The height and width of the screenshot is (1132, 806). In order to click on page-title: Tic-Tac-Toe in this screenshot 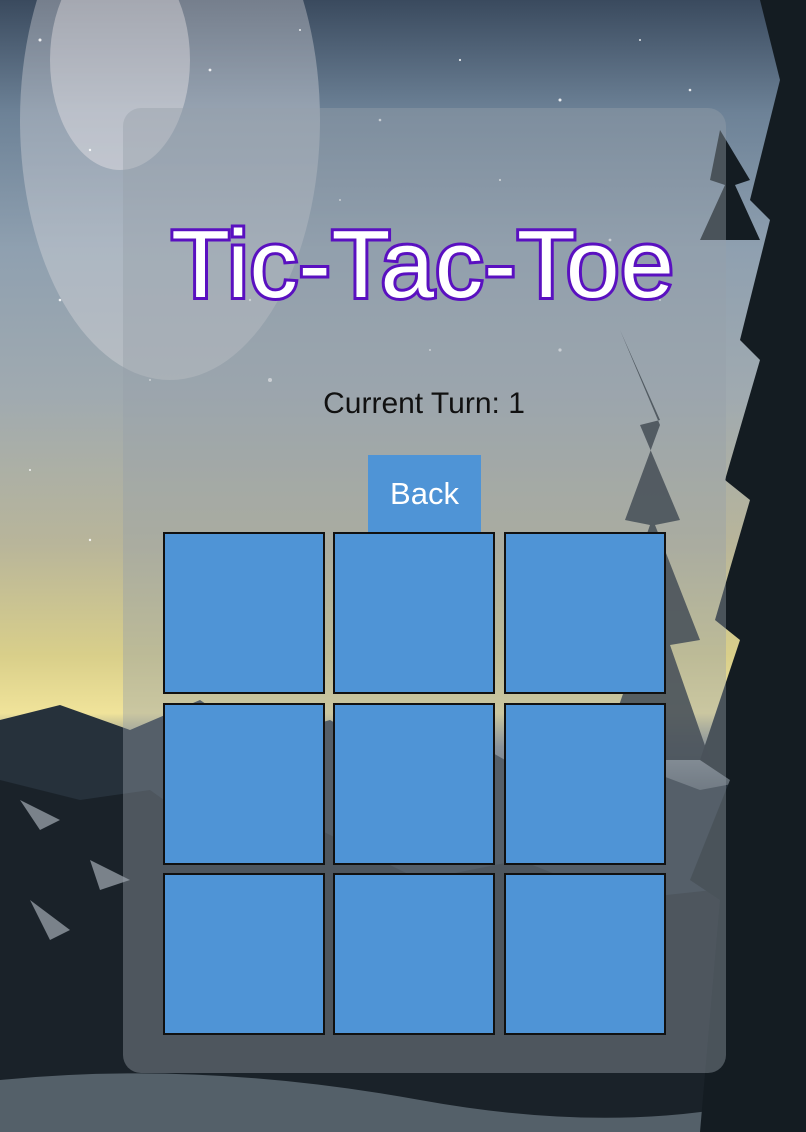, I will do `click(422, 264)`.